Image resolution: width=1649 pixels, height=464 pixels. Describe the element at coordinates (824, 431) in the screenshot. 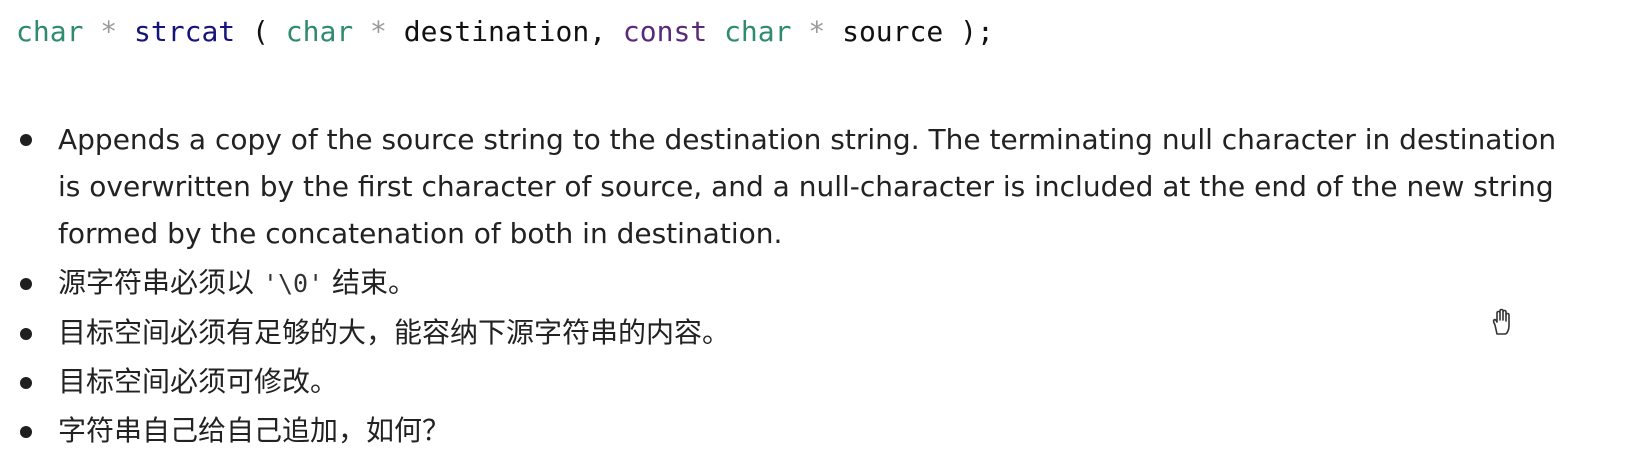

I see `list-item: 字符串自己给自己追加，如何？` at that location.